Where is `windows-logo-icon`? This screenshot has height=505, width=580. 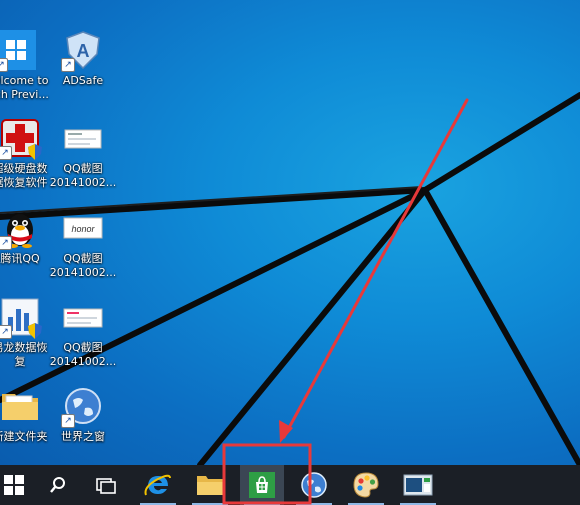 windows-logo-icon is located at coordinates (14, 485).